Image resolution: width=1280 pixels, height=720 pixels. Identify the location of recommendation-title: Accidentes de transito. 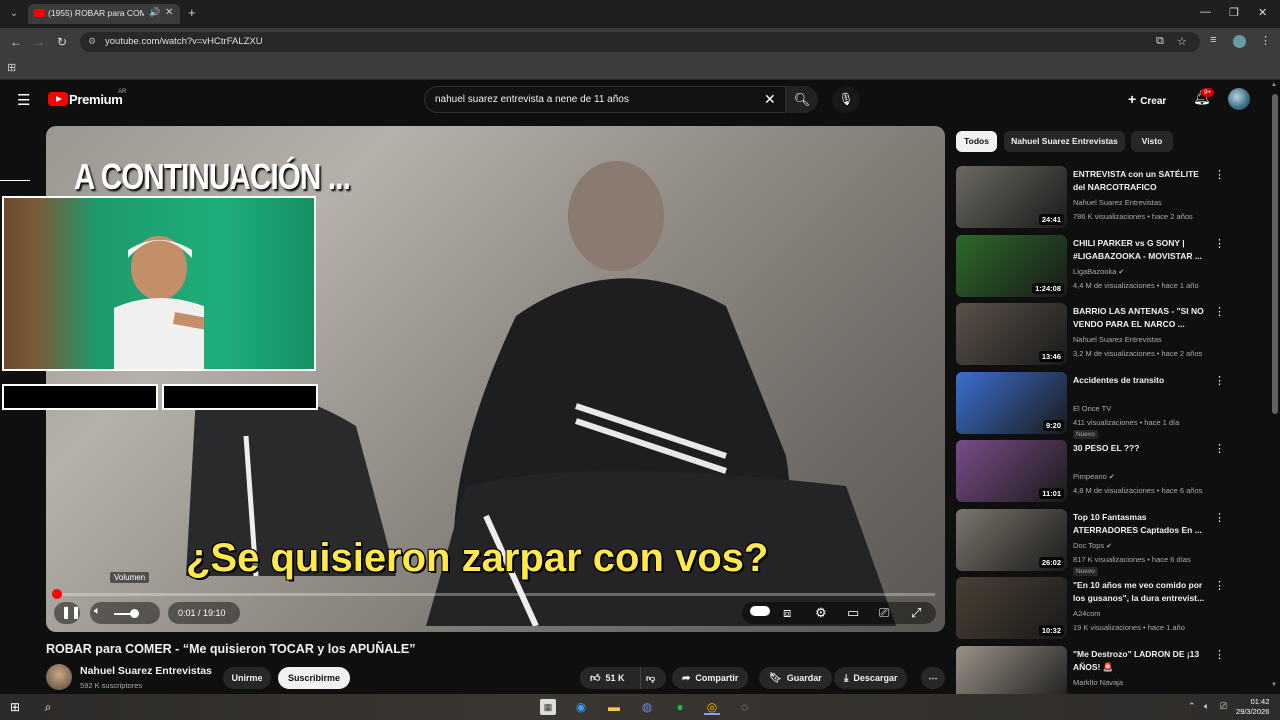
(1142, 380).